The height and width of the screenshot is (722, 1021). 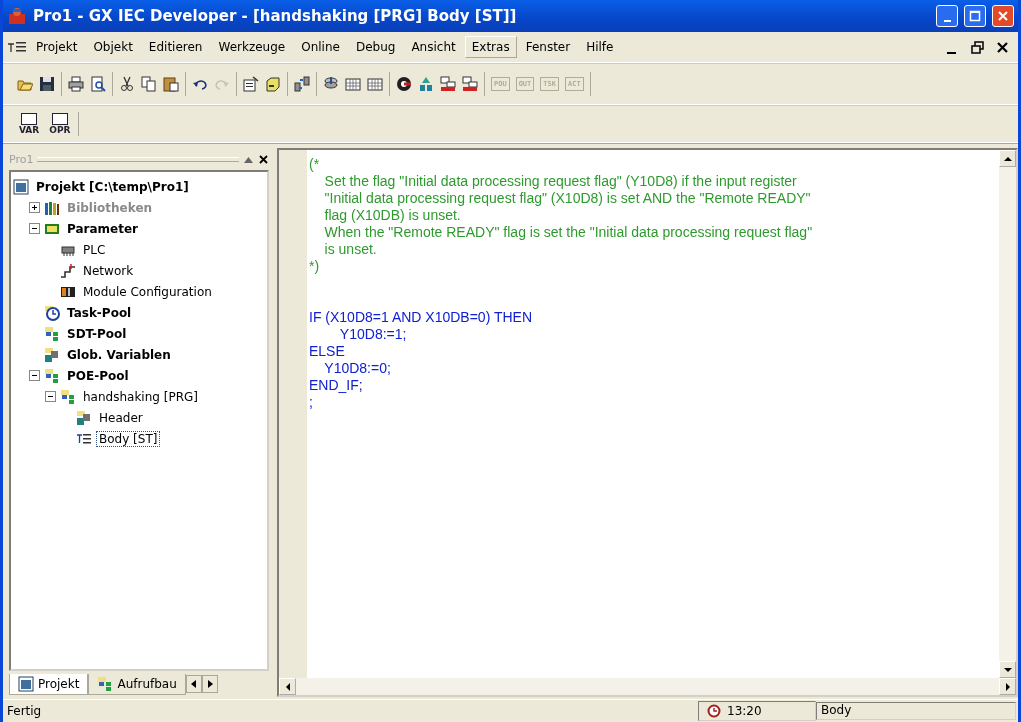 What do you see at coordinates (433, 47) in the screenshot?
I see `menu-item: Ansicht` at bounding box center [433, 47].